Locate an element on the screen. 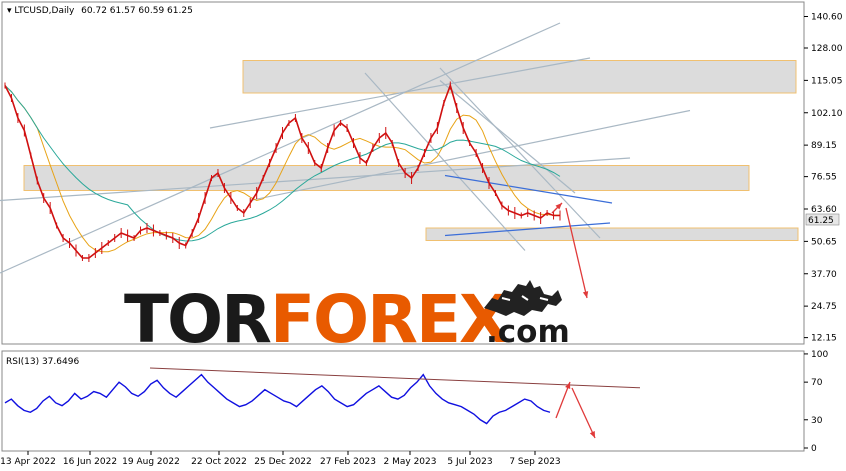  x-tick-label: 27 Feb 2023 is located at coordinates (348, 462).